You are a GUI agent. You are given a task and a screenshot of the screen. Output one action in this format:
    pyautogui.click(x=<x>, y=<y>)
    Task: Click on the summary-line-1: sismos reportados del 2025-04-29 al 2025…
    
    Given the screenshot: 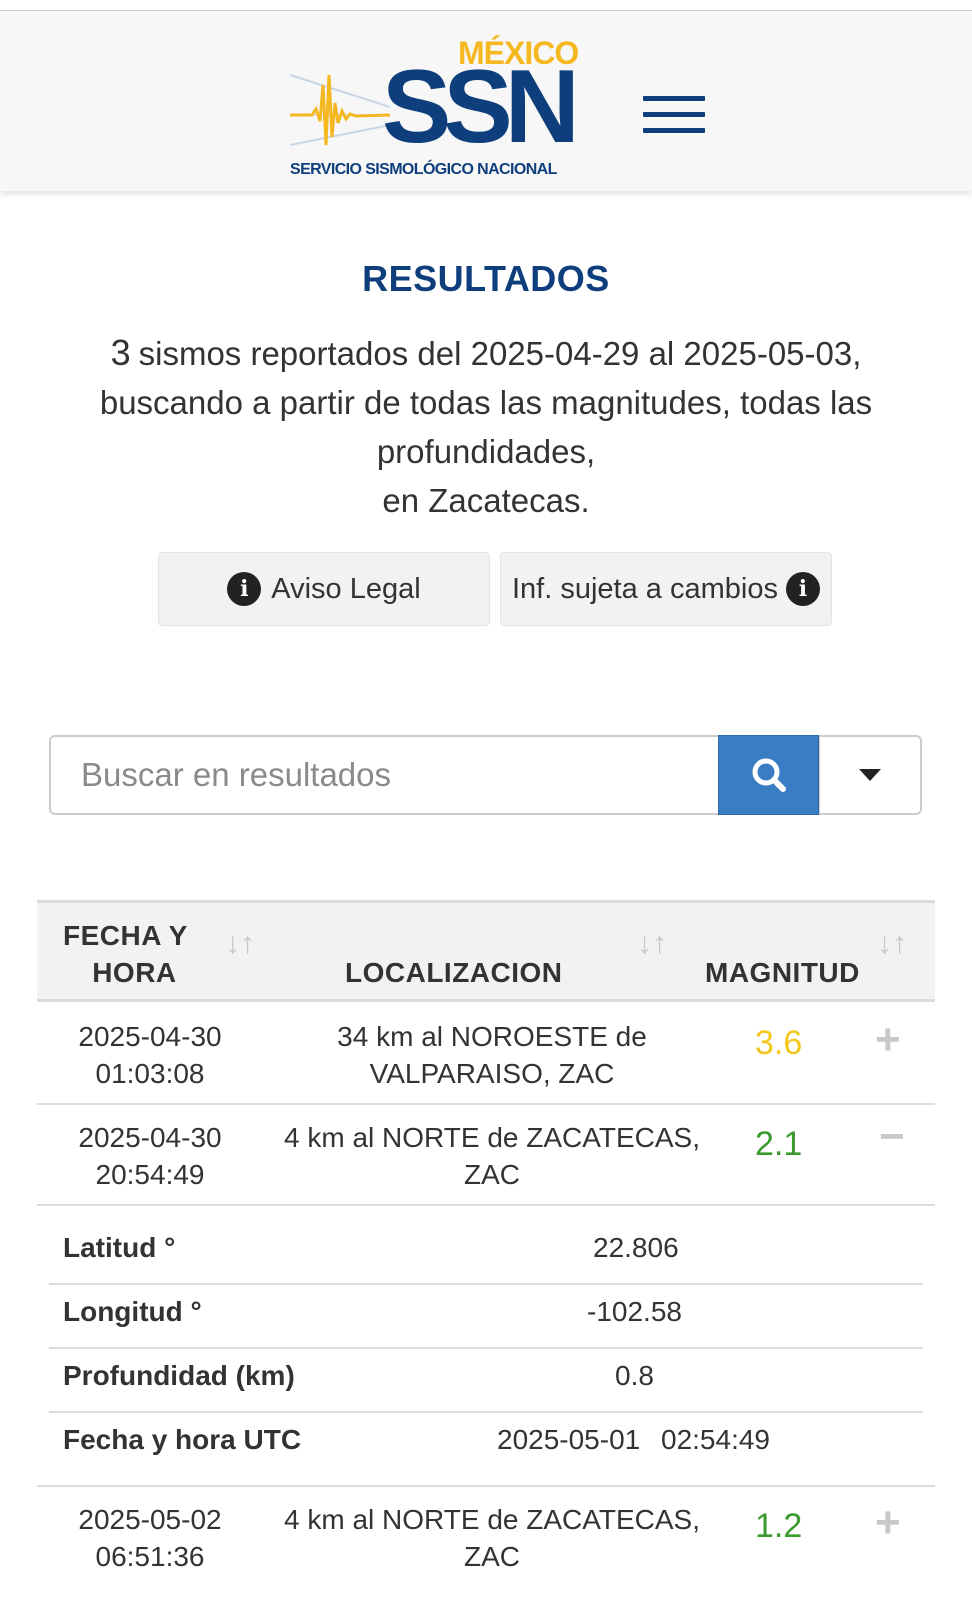 What is the action you would take?
    pyautogui.click(x=500, y=353)
    